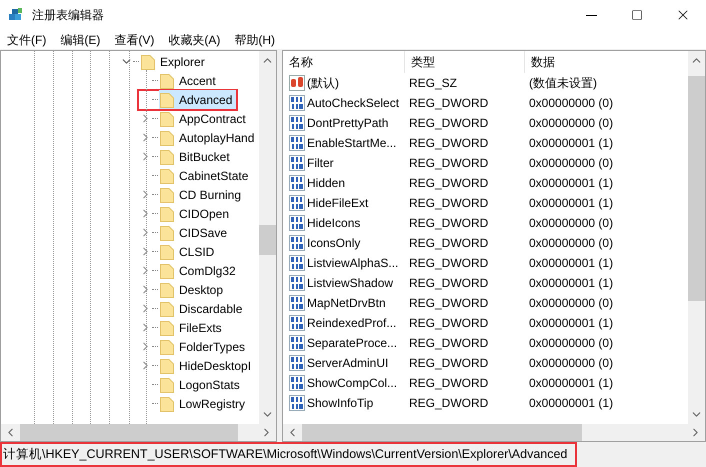  What do you see at coordinates (347, 363) in the screenshot?
I see `value-name: ServerAdminUI` at bounding box center [347, 363].